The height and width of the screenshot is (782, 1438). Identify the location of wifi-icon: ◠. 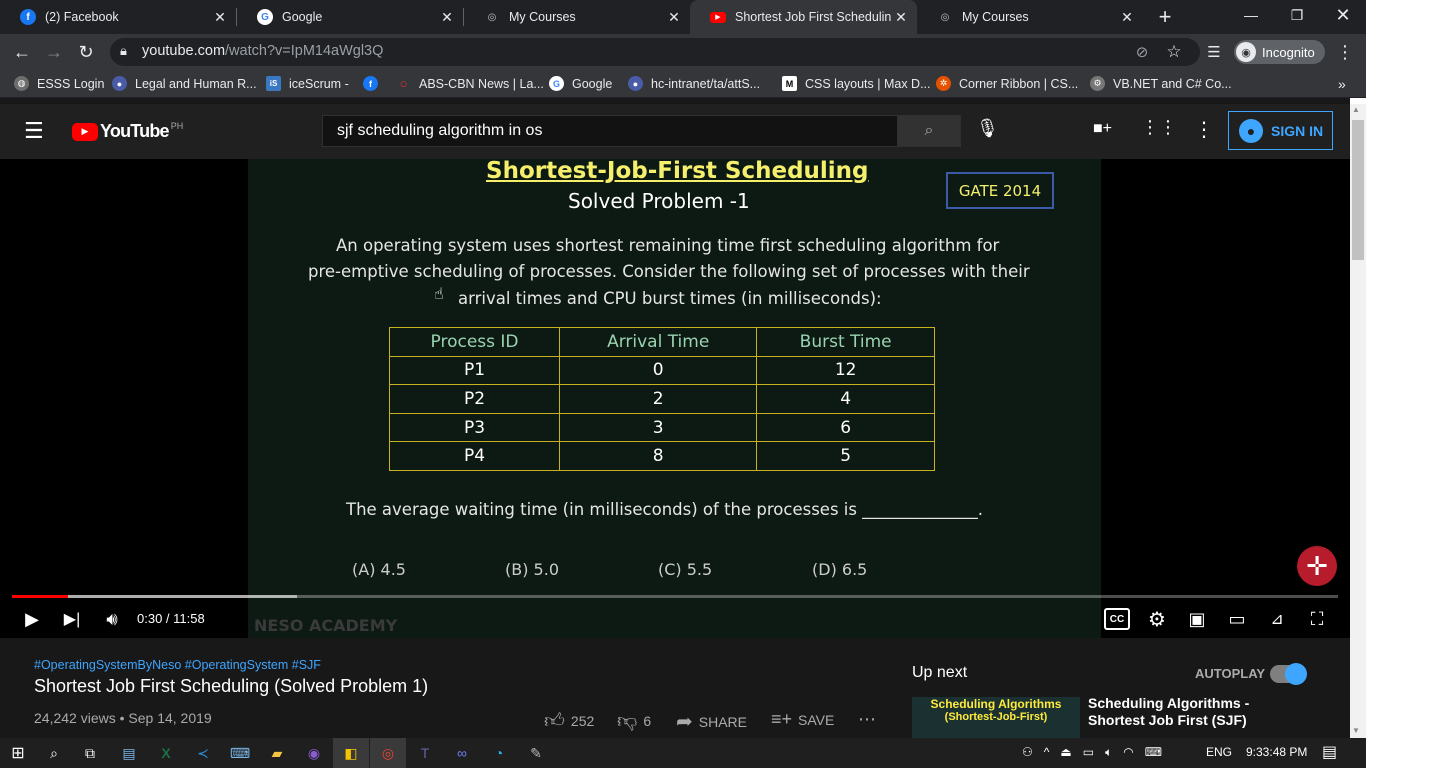
(1128, 752).